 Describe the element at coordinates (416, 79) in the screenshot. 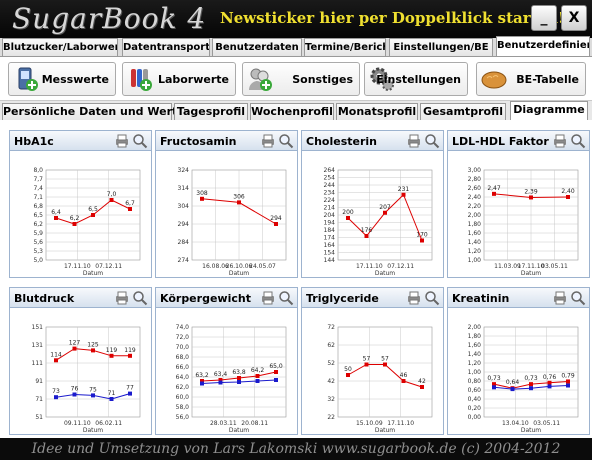

I see `einstellungen-button: Einstellungen` at that location.